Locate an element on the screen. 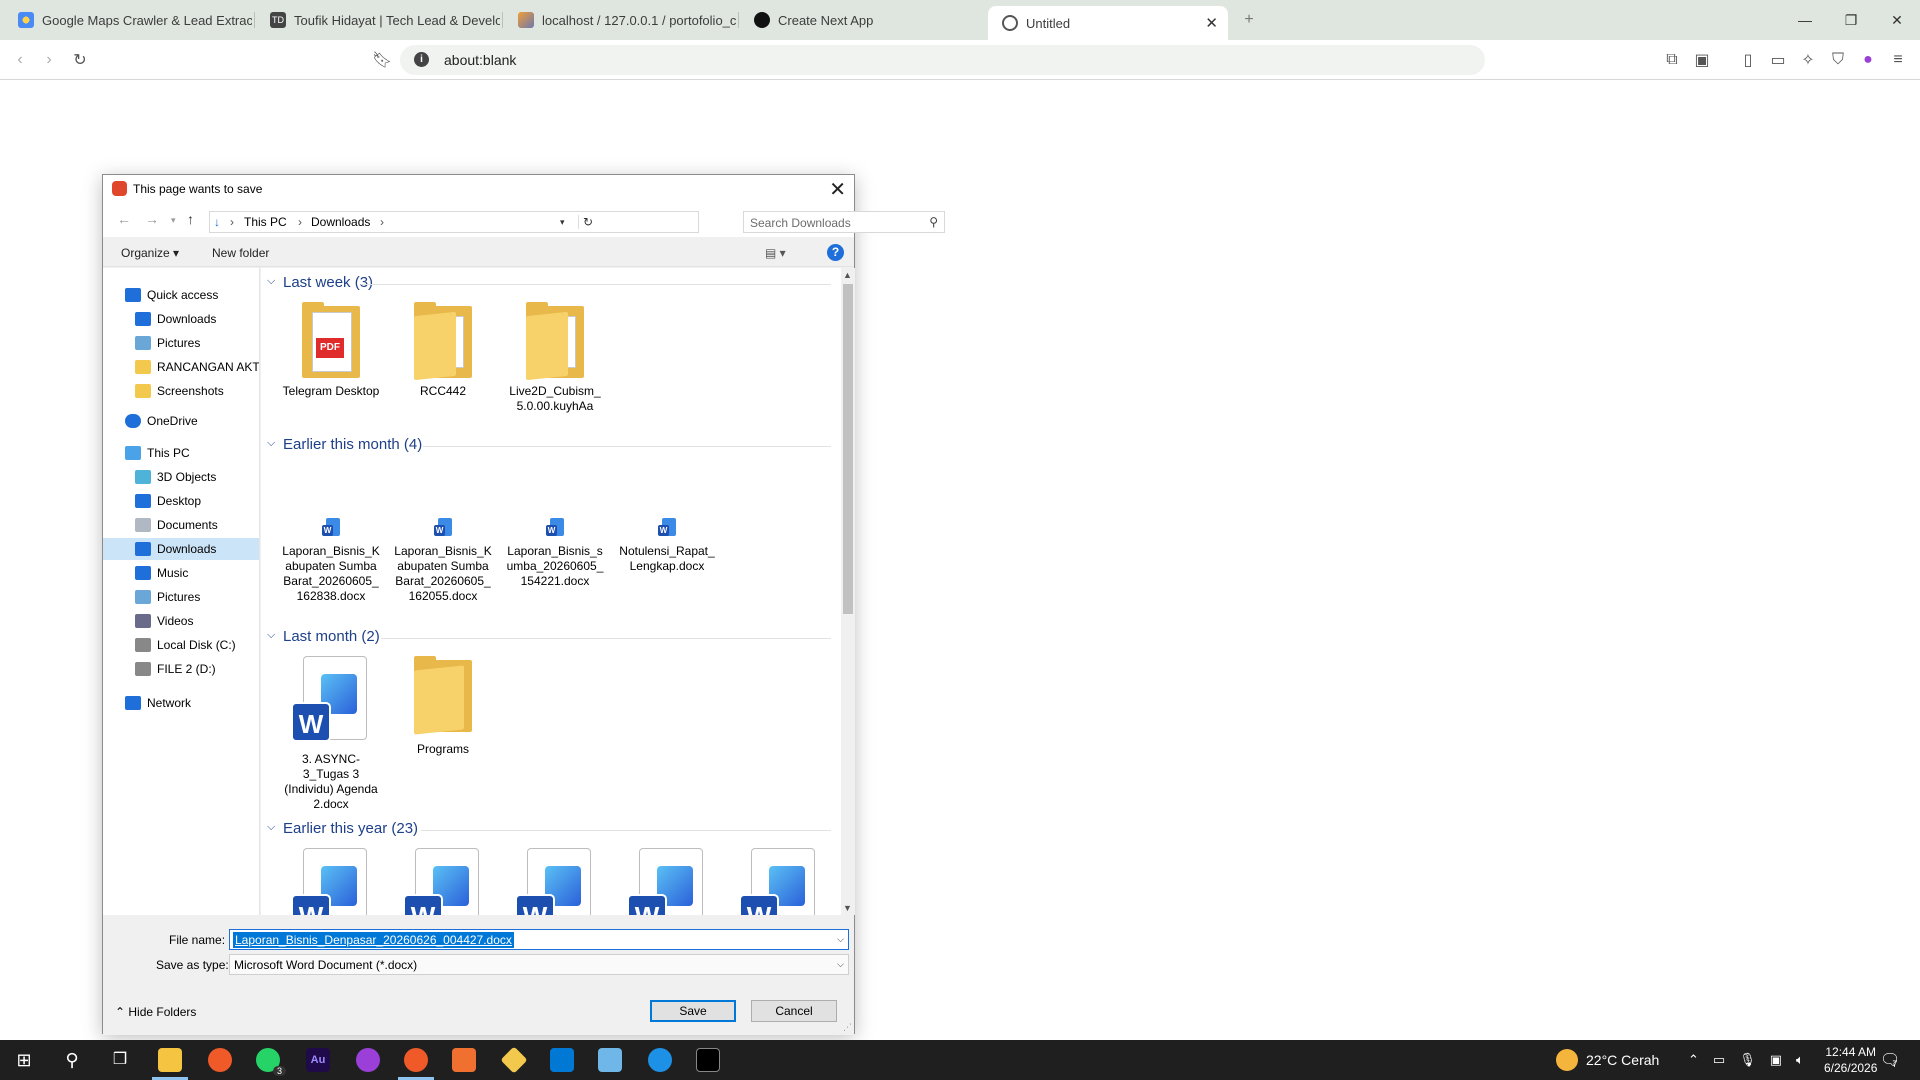 This screenshot has height=1080, width=1920. sidebar-item-onedrive: OneDrive is located at coordinates (181, 421).